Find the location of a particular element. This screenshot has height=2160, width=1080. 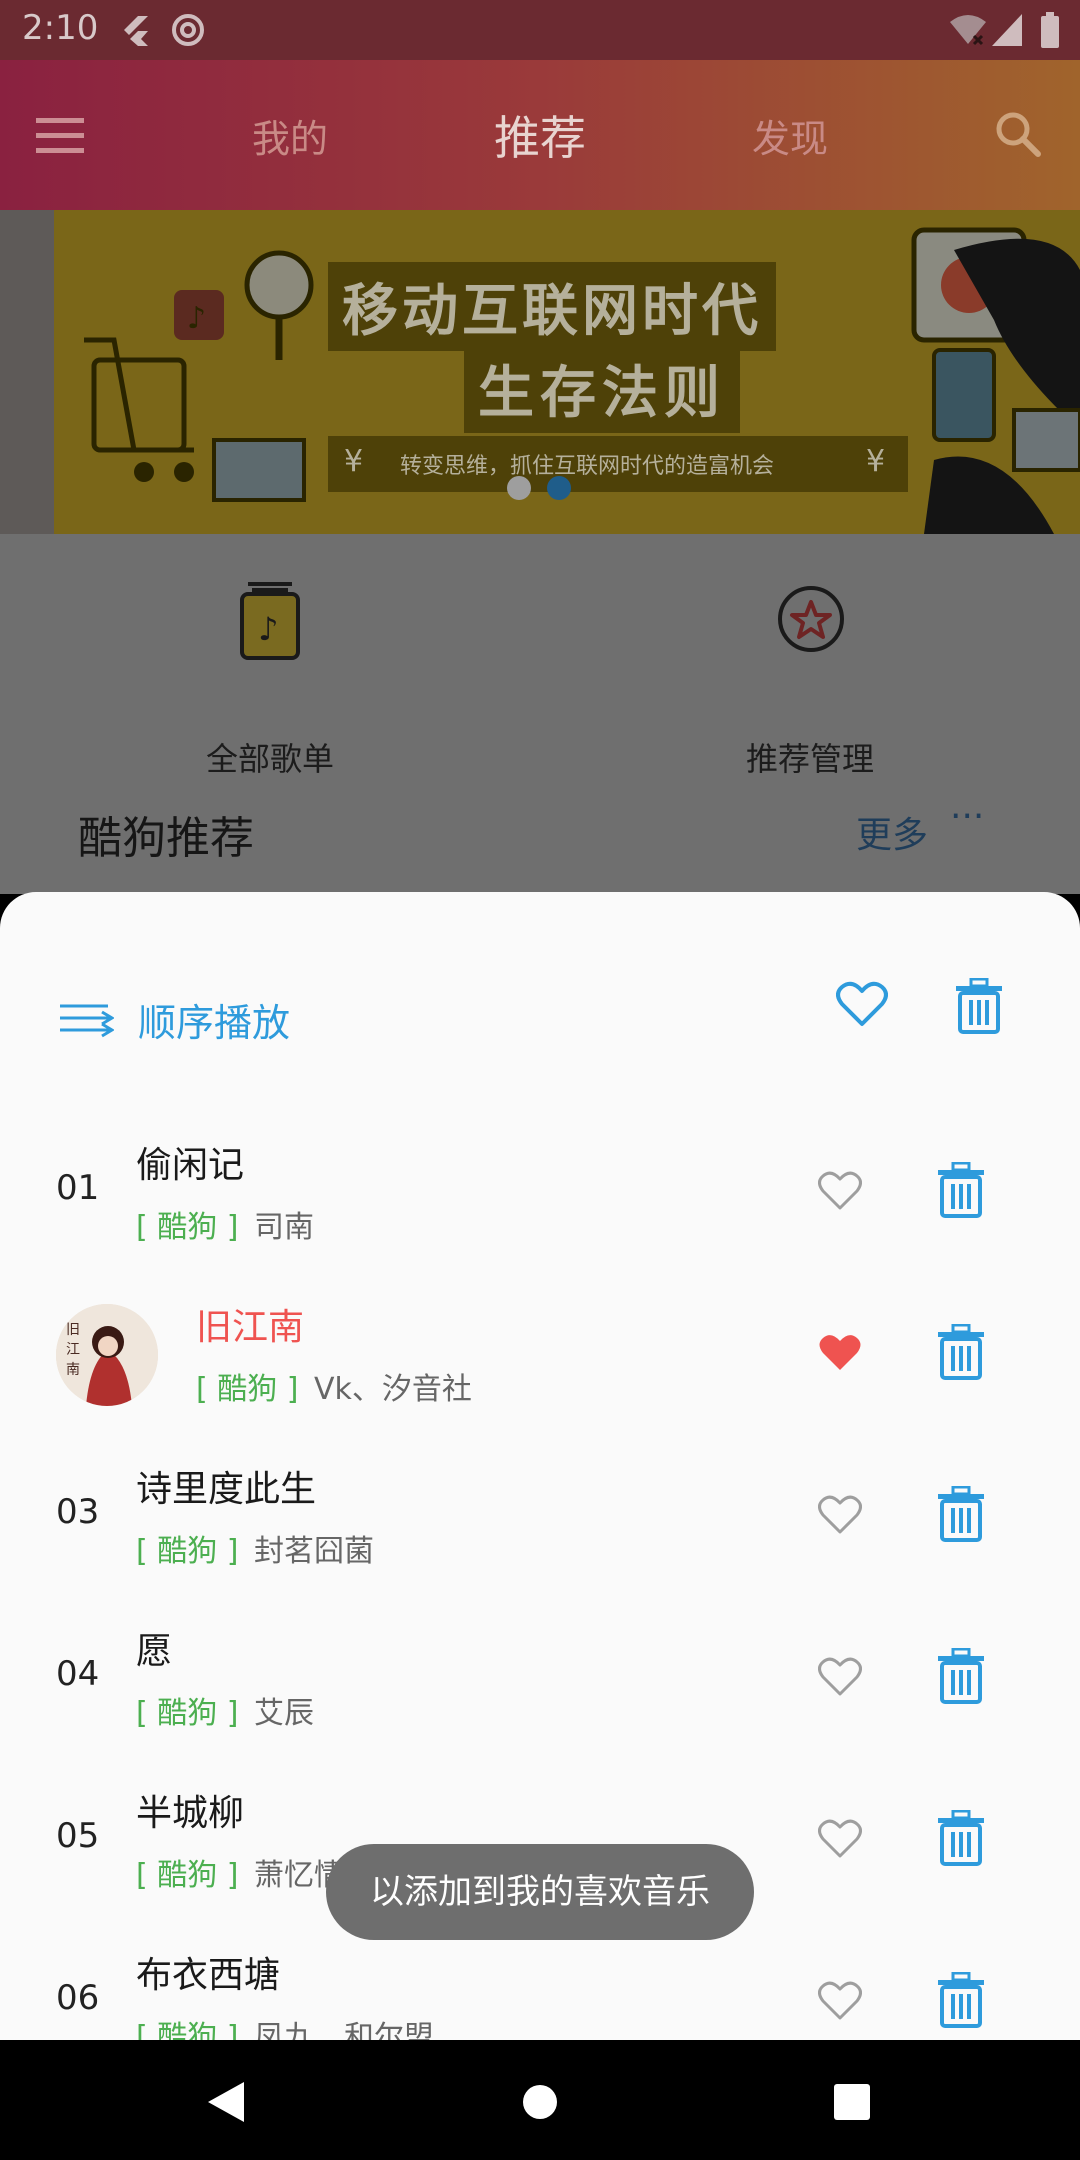

wifi-off-icon is located at coordinates (968, 30).